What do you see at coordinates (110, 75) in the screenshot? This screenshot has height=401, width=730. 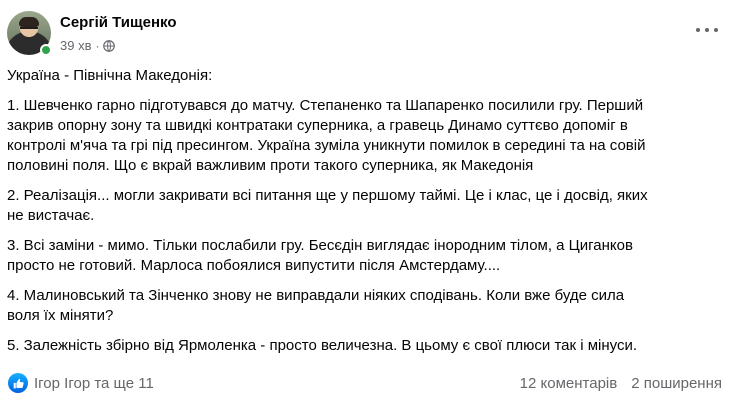 I see `post-paragraph-title: Україна - Північна Македонія:` at bounding box center [110, 75].